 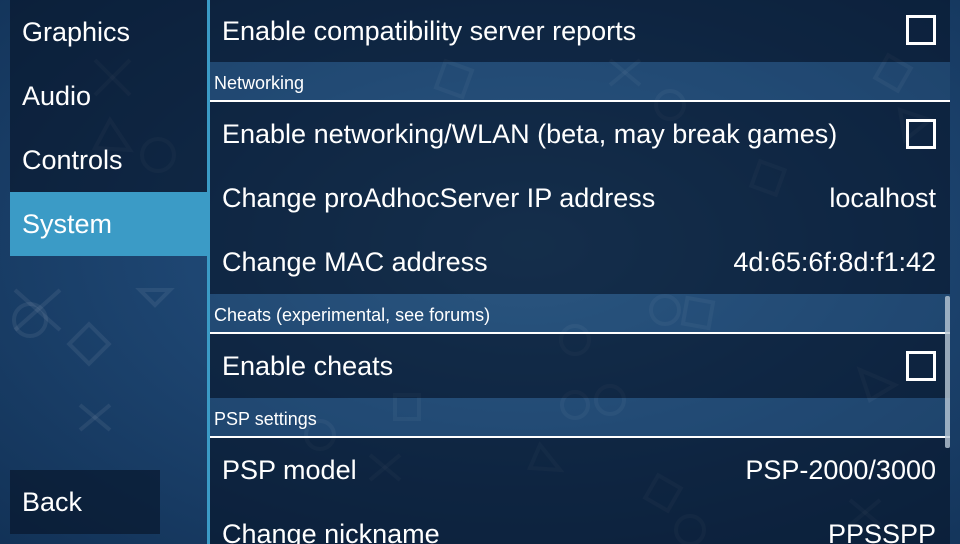 I want to click on setting-value: PSP-2000/3000, so click(x=840, y=470).